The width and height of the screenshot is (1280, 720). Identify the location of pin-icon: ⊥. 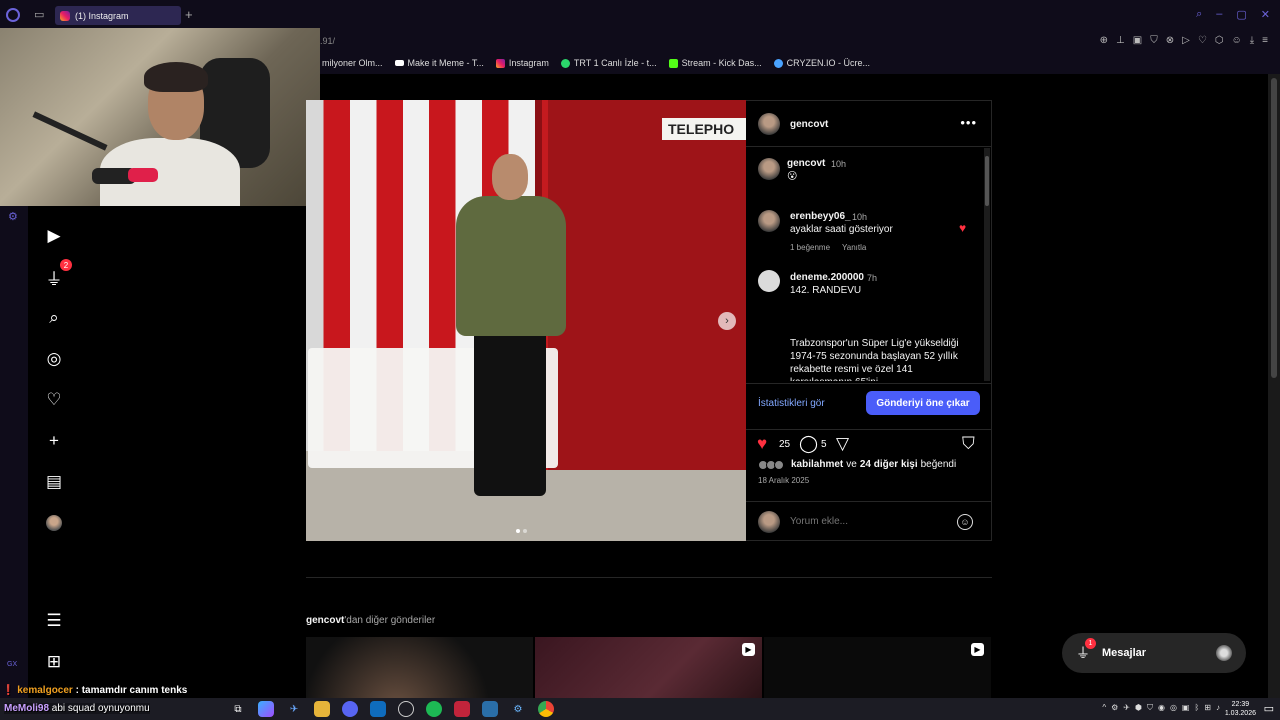
(1120, 40).